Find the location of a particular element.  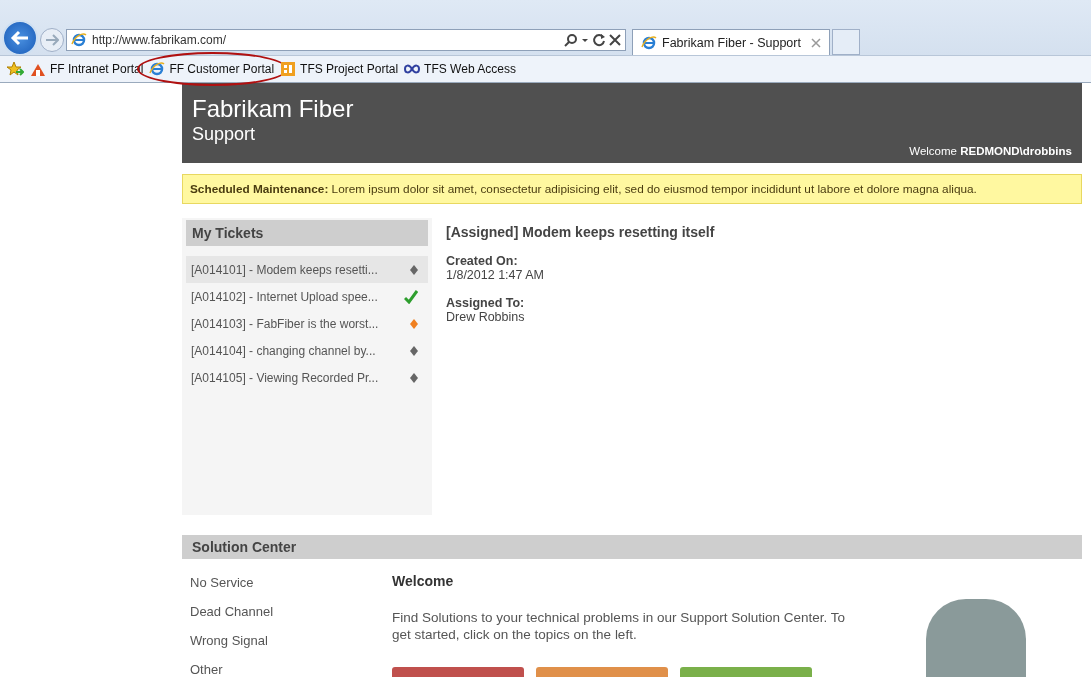

field-value: Drew Robbins is located at coordinates (486, 317).